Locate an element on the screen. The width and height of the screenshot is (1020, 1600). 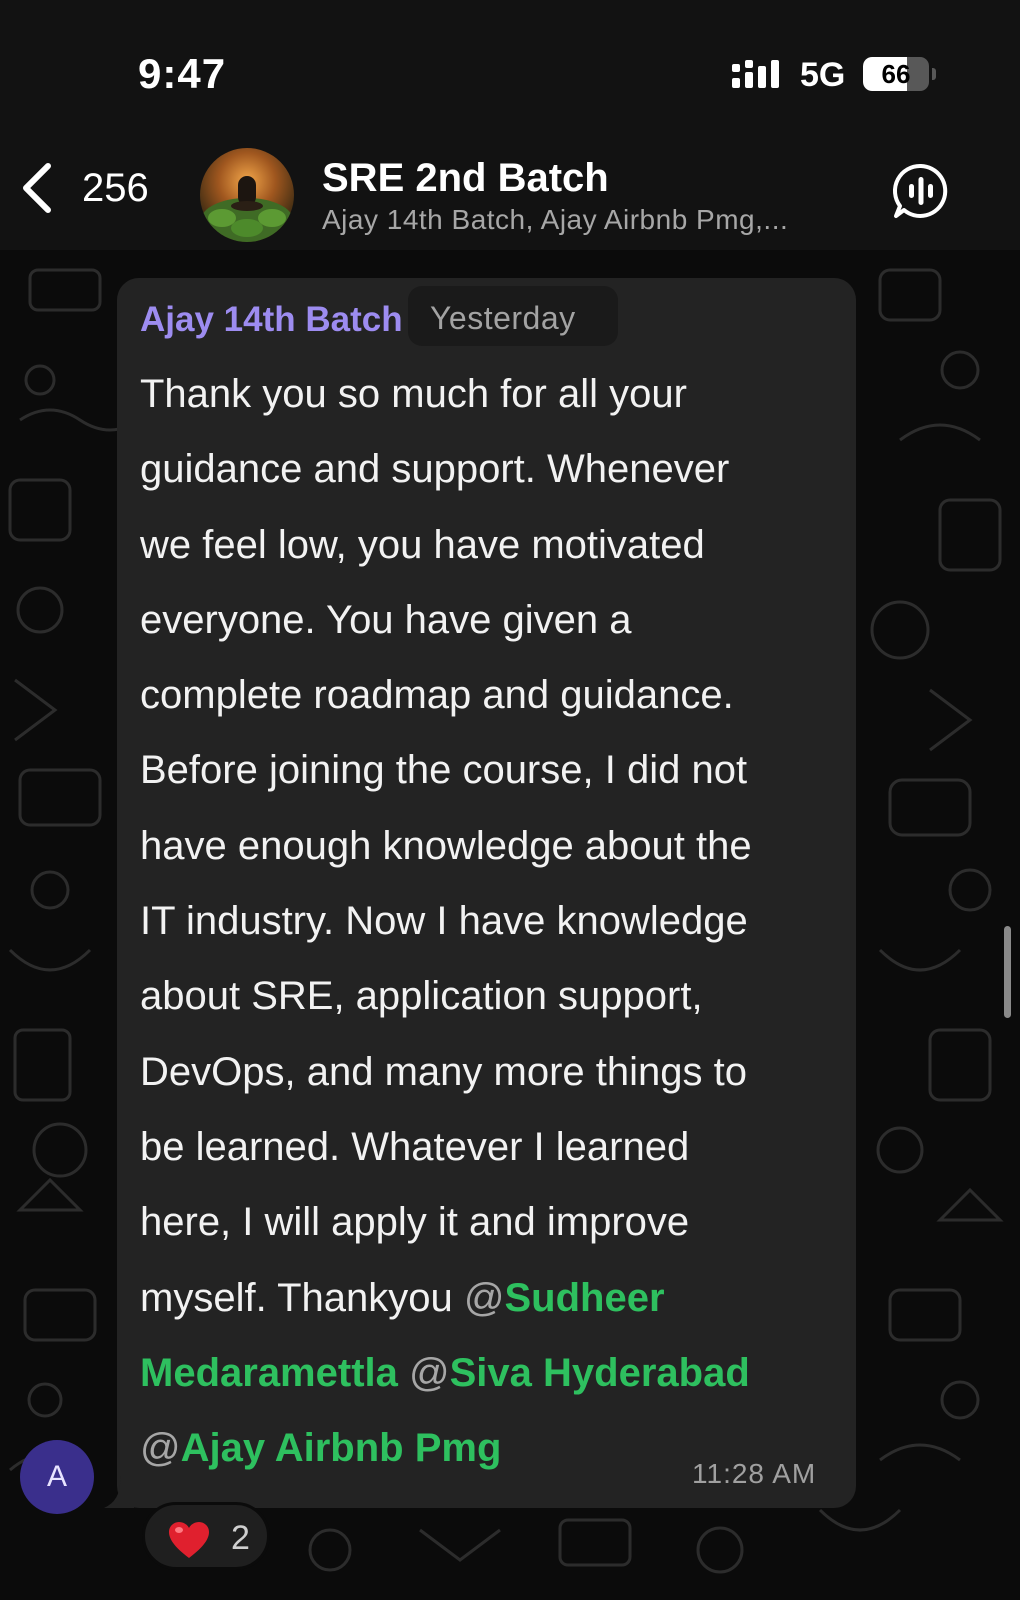
mention-ajay-airbnb-pmg: Ajay Airbnb Pmg is located at coordinates (341, 1448).